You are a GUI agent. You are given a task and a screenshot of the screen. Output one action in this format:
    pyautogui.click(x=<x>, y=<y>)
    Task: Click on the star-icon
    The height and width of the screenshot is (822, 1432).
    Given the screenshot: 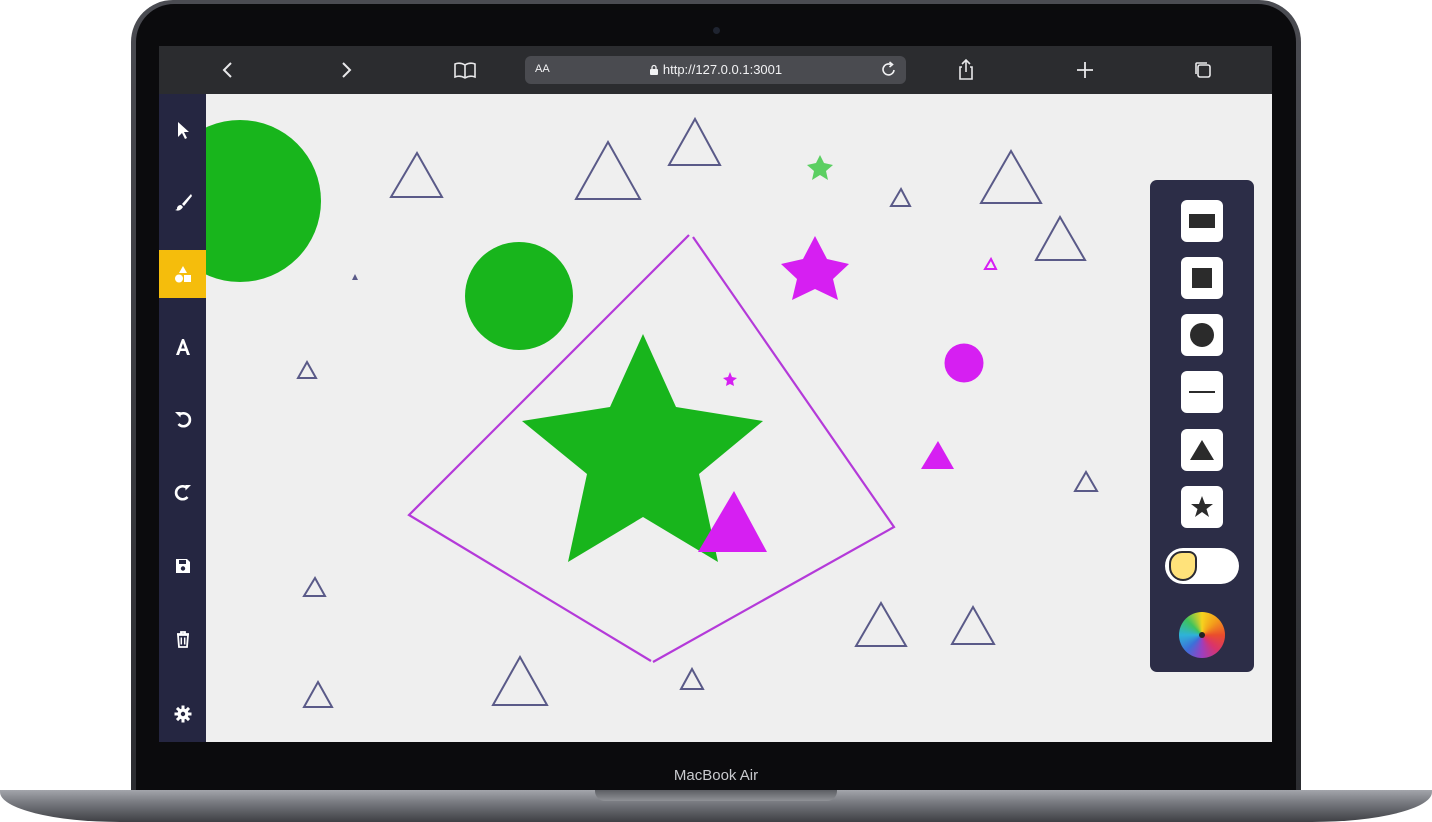 What is the action you would take?
    pyautogui.click(x=1202, y=506)
    